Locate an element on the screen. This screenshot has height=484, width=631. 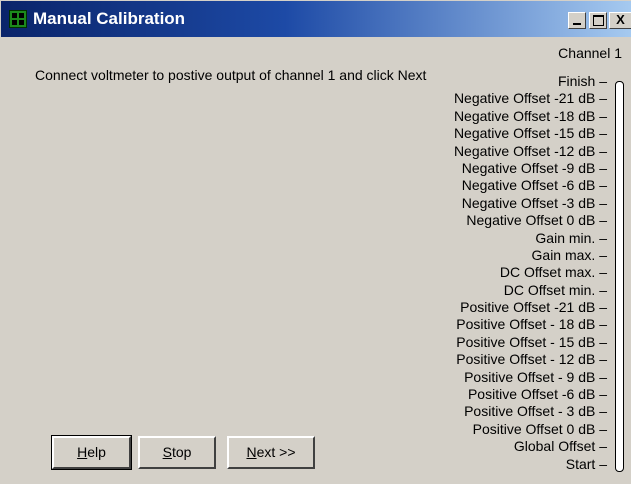
calibration-step-label: DC Offset min. – is located at coordinates (555, 289).